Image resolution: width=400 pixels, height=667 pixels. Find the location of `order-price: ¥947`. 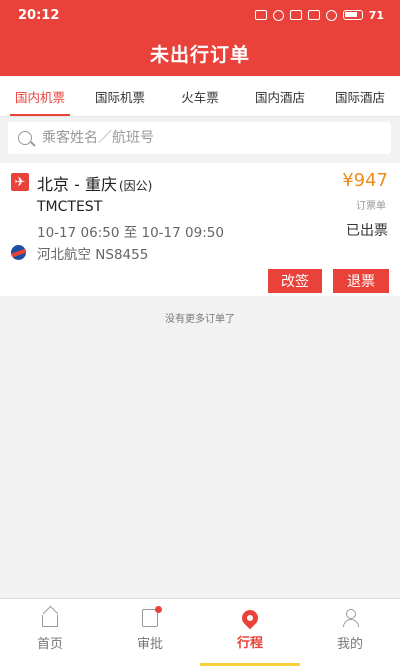

order-price: ¥947 is located at coordinates (365, 180).